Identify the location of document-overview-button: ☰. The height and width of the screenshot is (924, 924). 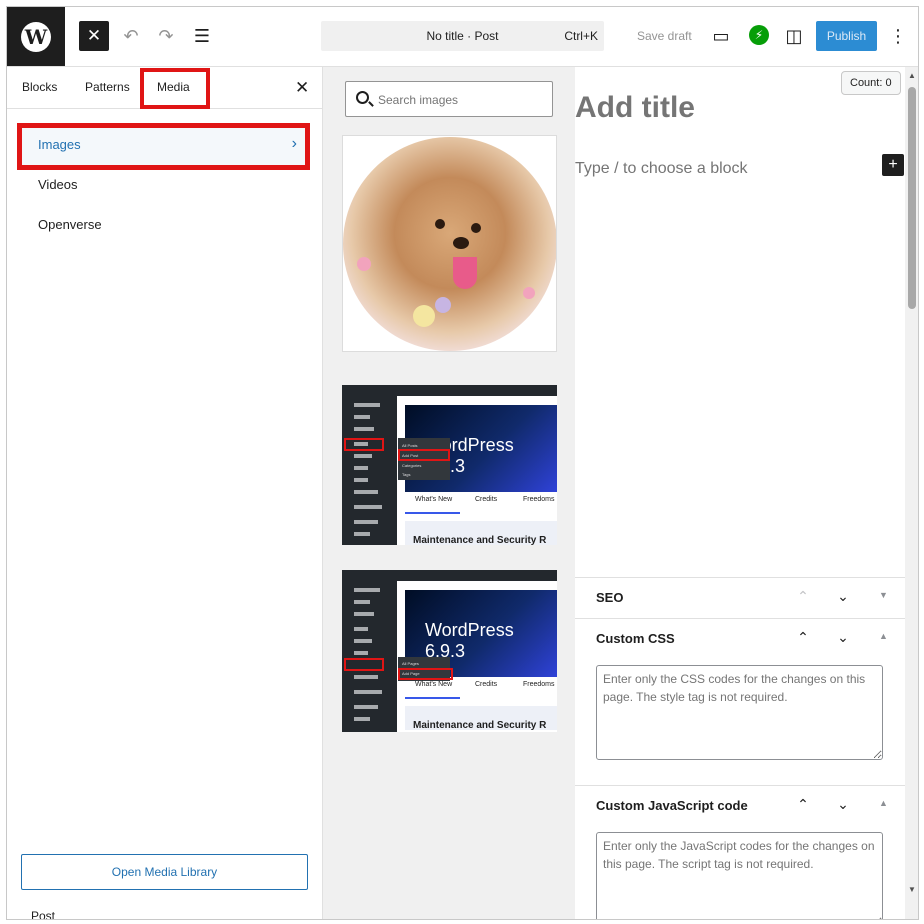
(202, 36).